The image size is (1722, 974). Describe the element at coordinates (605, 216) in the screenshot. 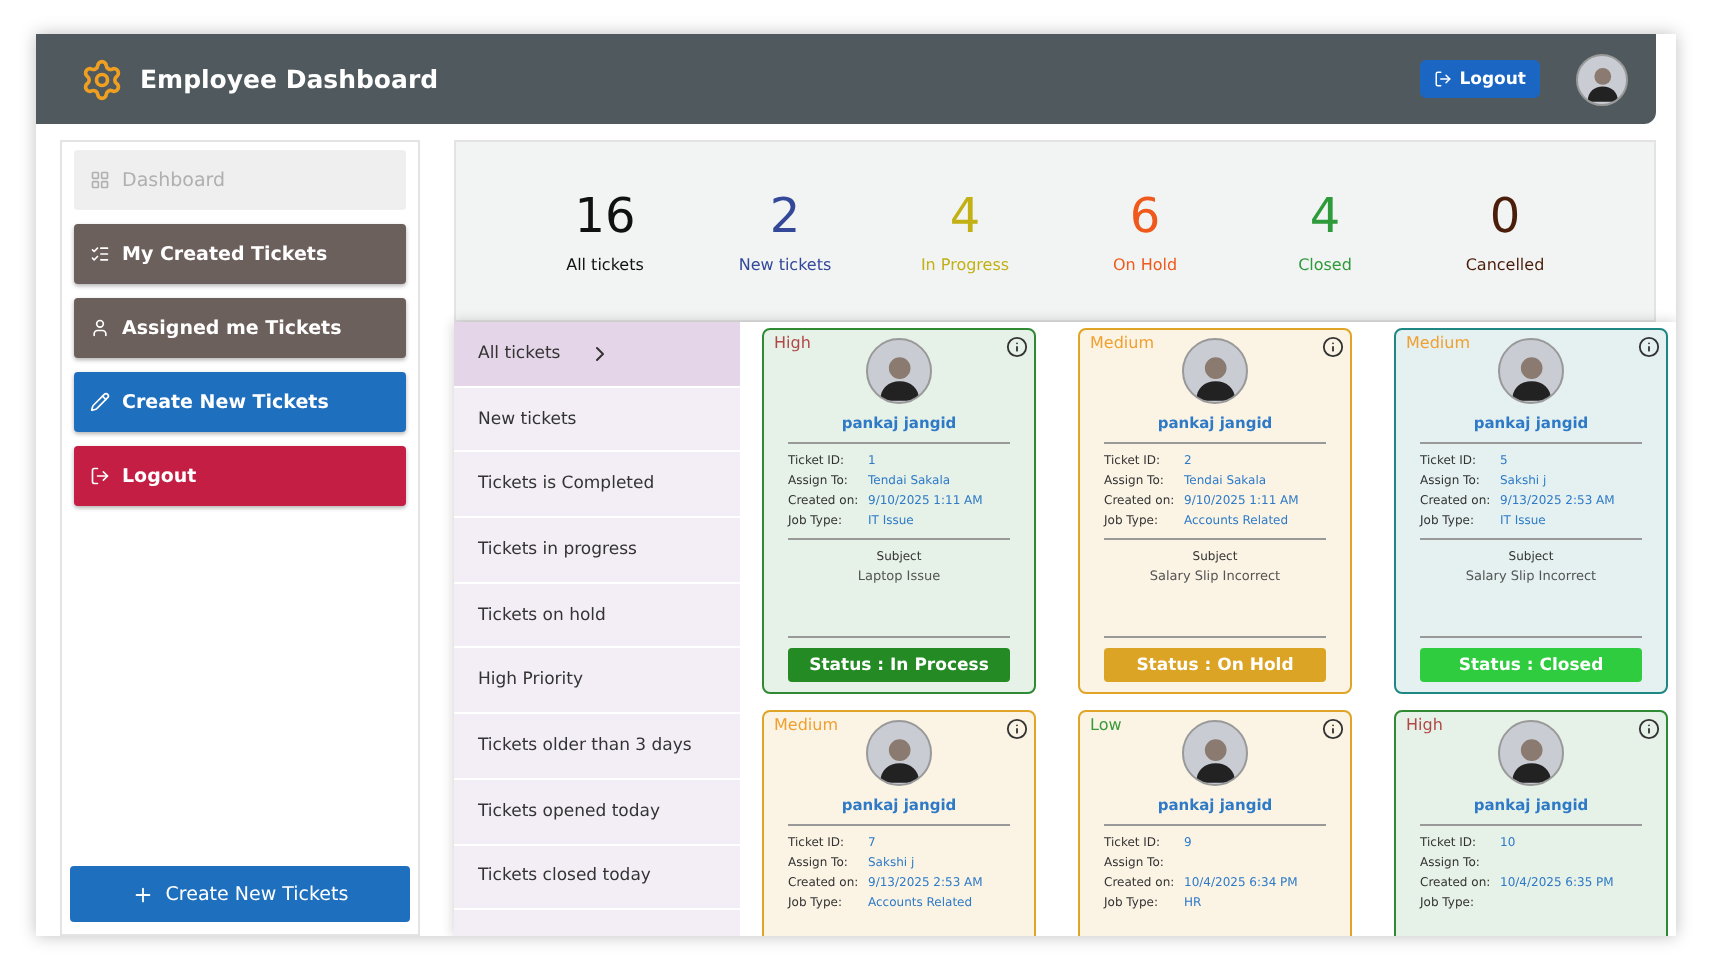

I see `stat-count: 16` at that location.